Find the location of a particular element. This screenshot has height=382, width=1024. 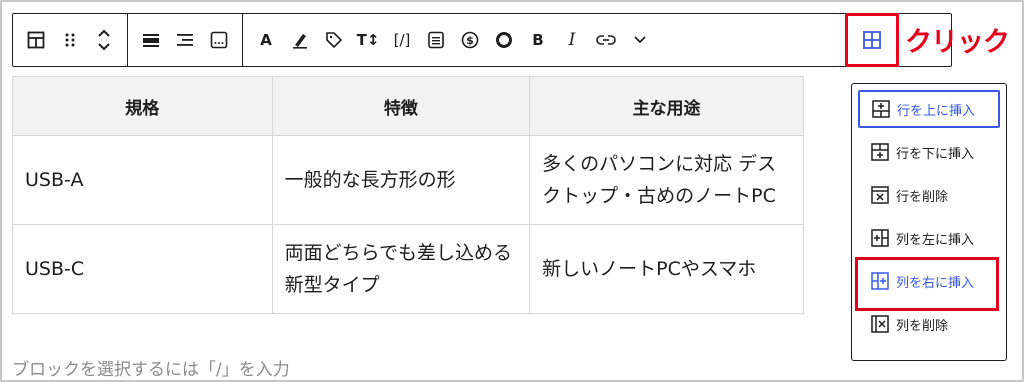

menu-item-label: 行を下に挿入 is located at coordinates (935, 154).